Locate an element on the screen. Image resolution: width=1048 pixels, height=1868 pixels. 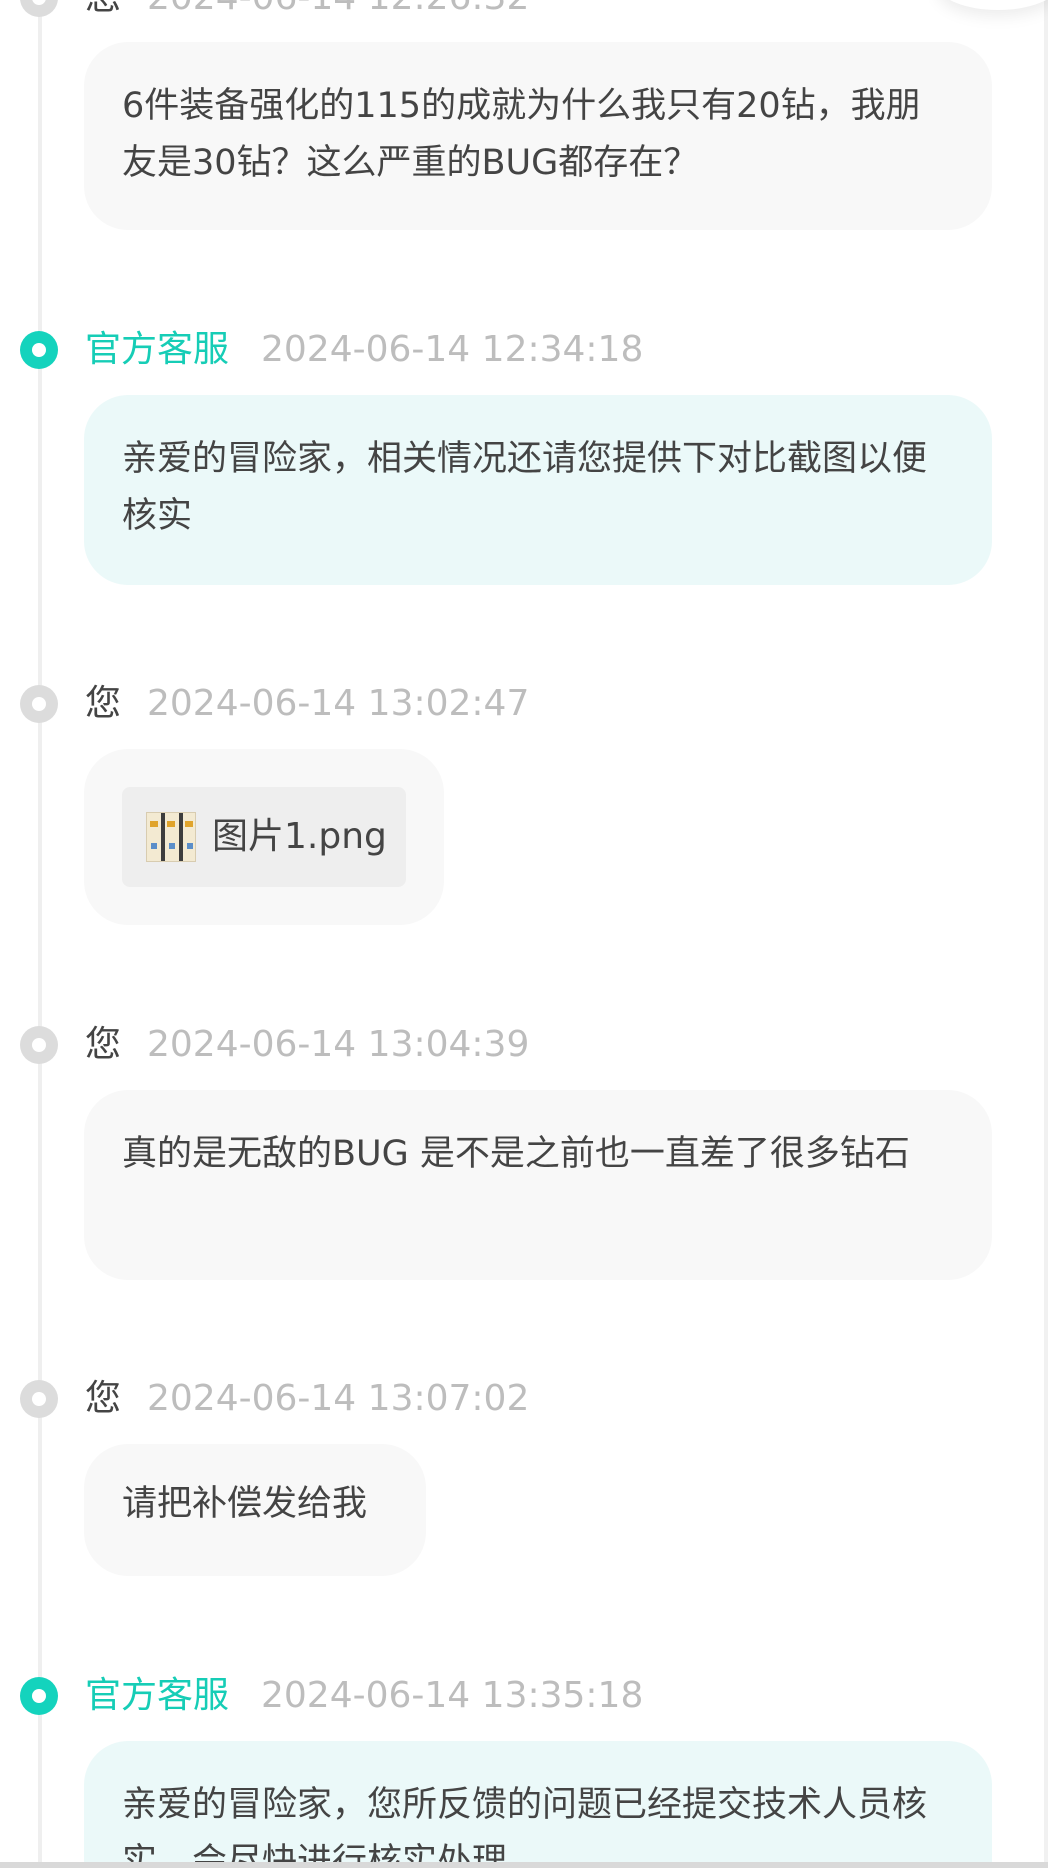
message-header: 官方客服 2024-06-14 13:35:18 is located at coordinates (500, 1696).